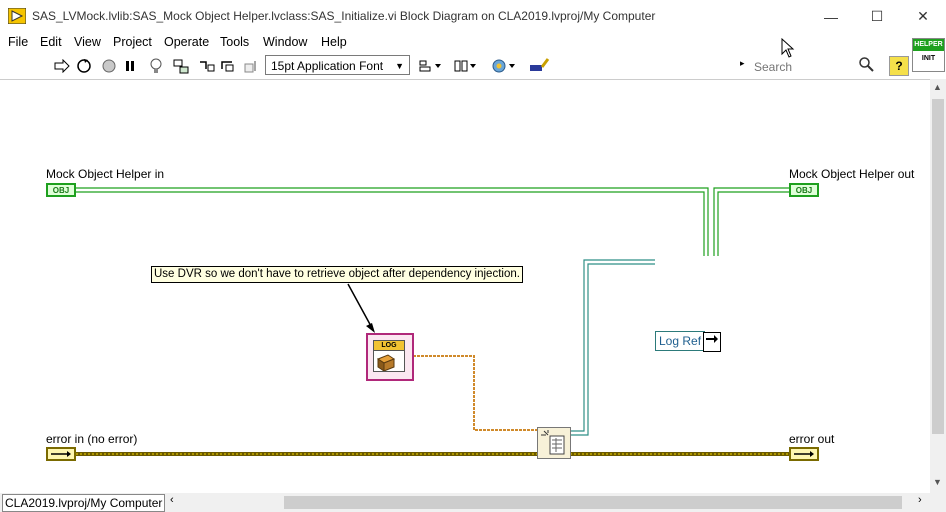 This screenshot has width=946, height=512. I want to click on menu-file: File, so click(18, 42).